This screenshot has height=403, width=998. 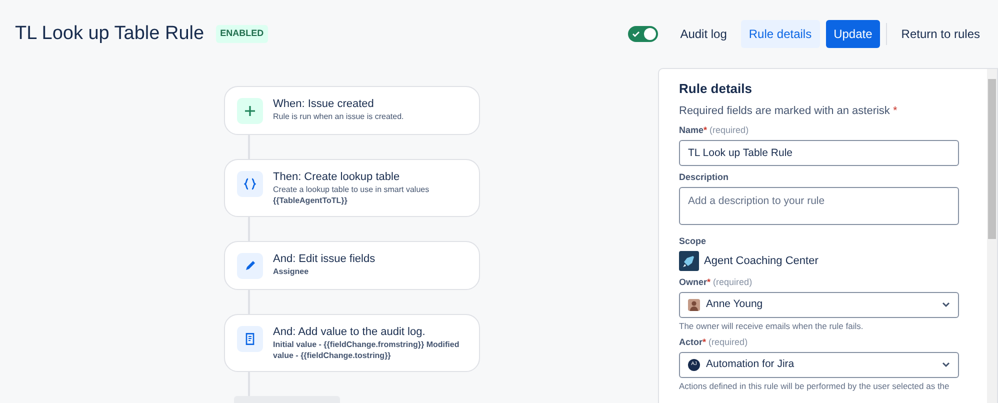 I want to click on description-input: Add a description to your rule, so click(x=819, y=206).